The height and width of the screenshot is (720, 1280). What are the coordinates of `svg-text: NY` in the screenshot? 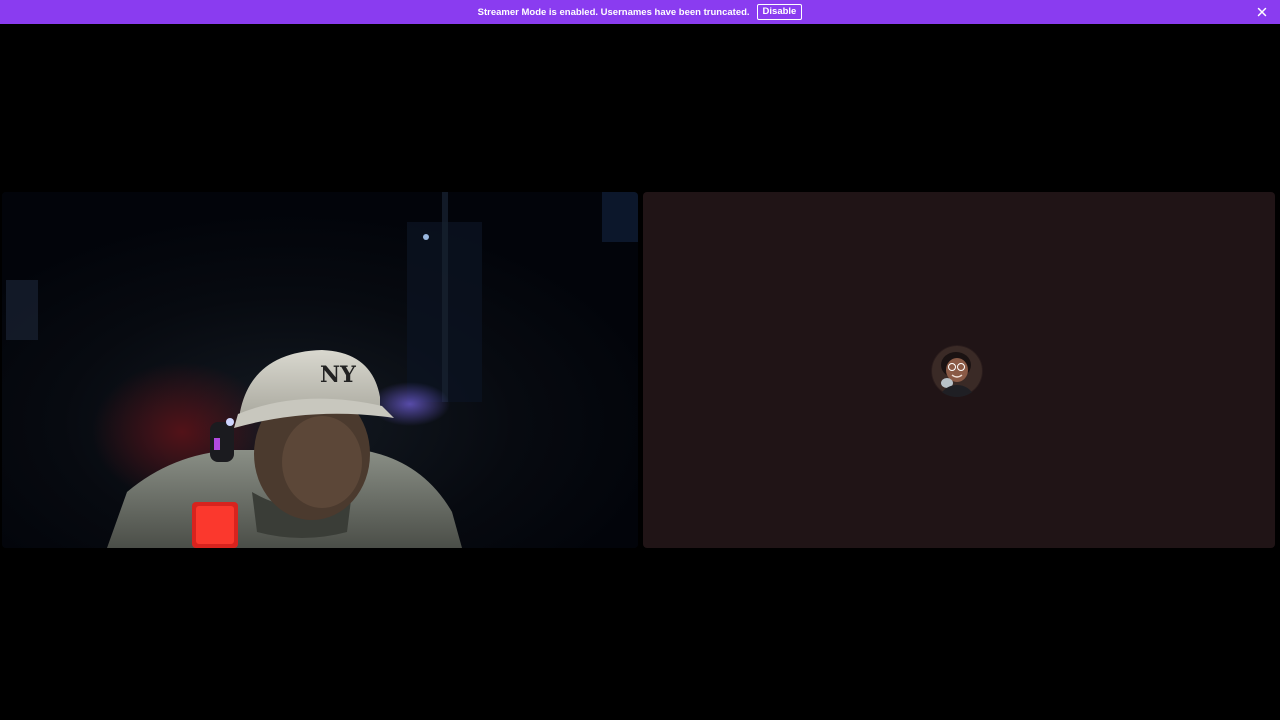 It's located at (338, 375).